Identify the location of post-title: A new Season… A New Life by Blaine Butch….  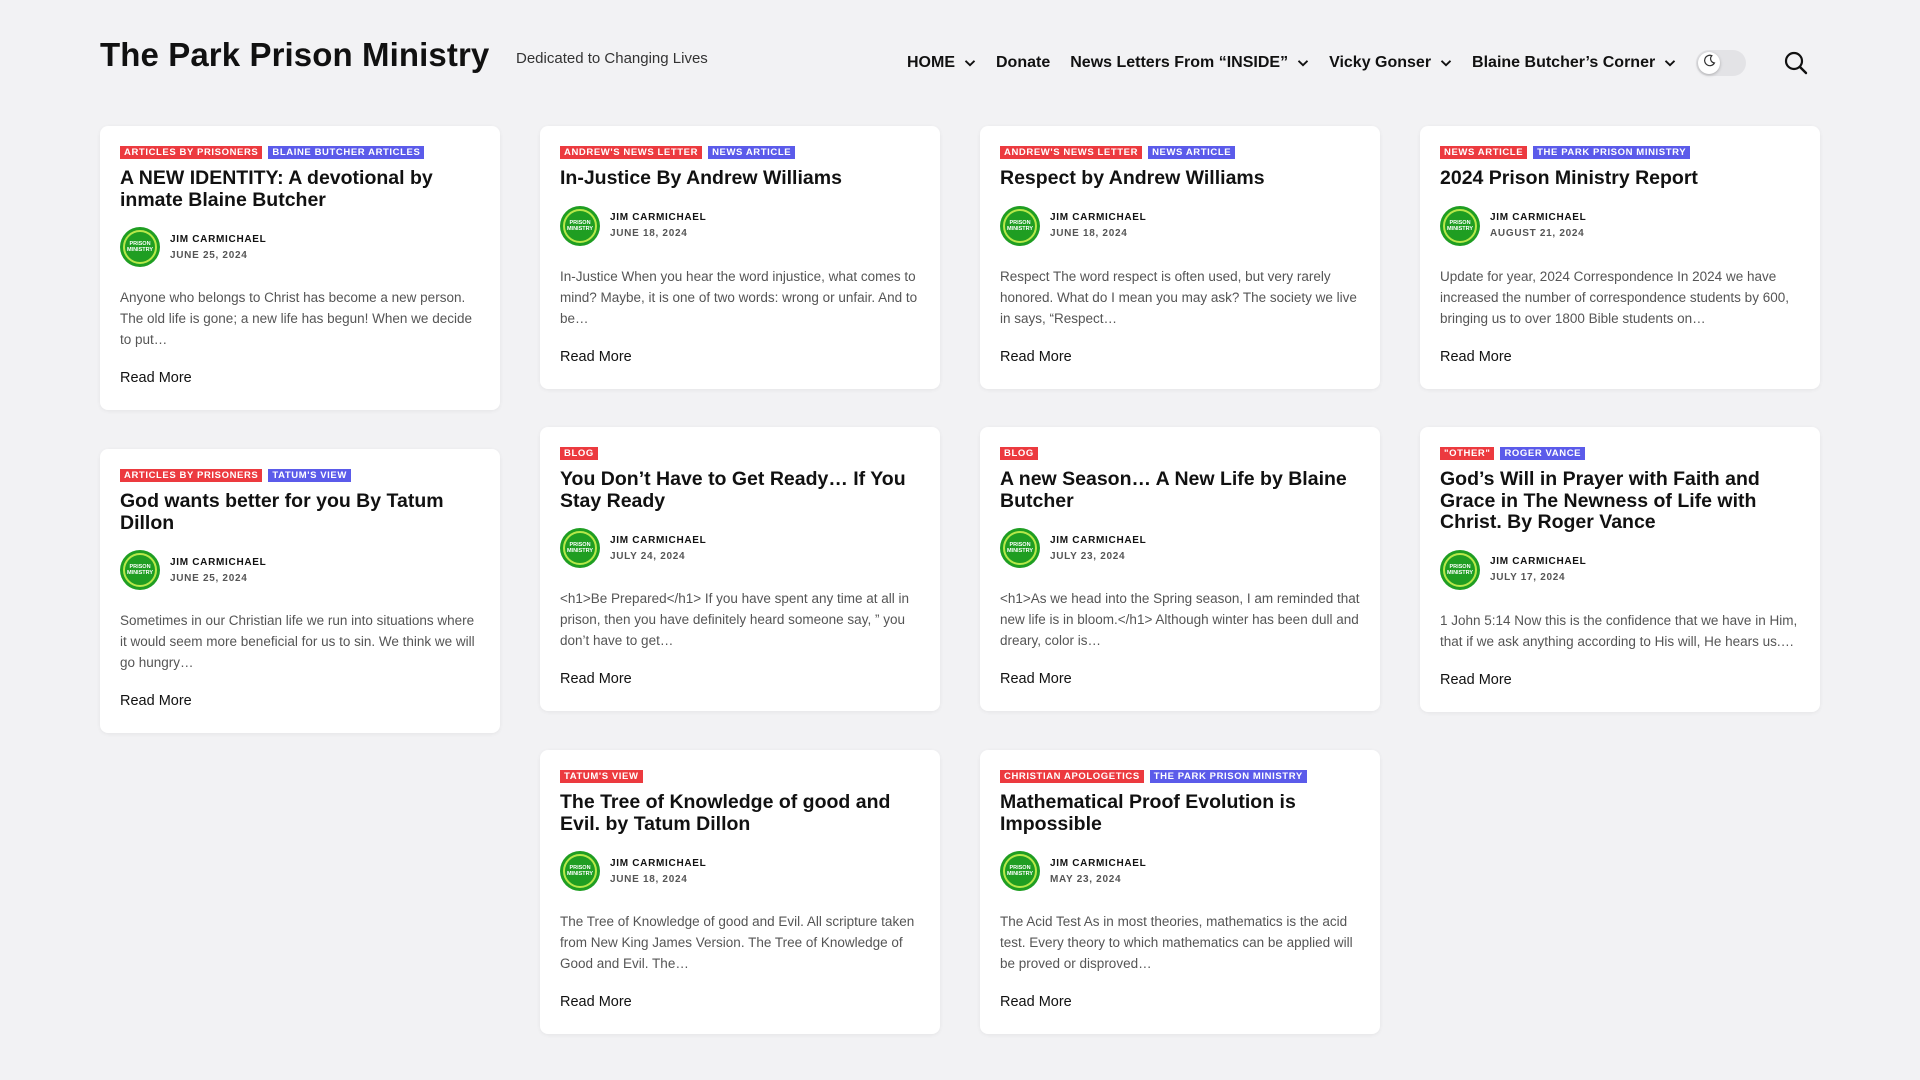
(1180, 490).